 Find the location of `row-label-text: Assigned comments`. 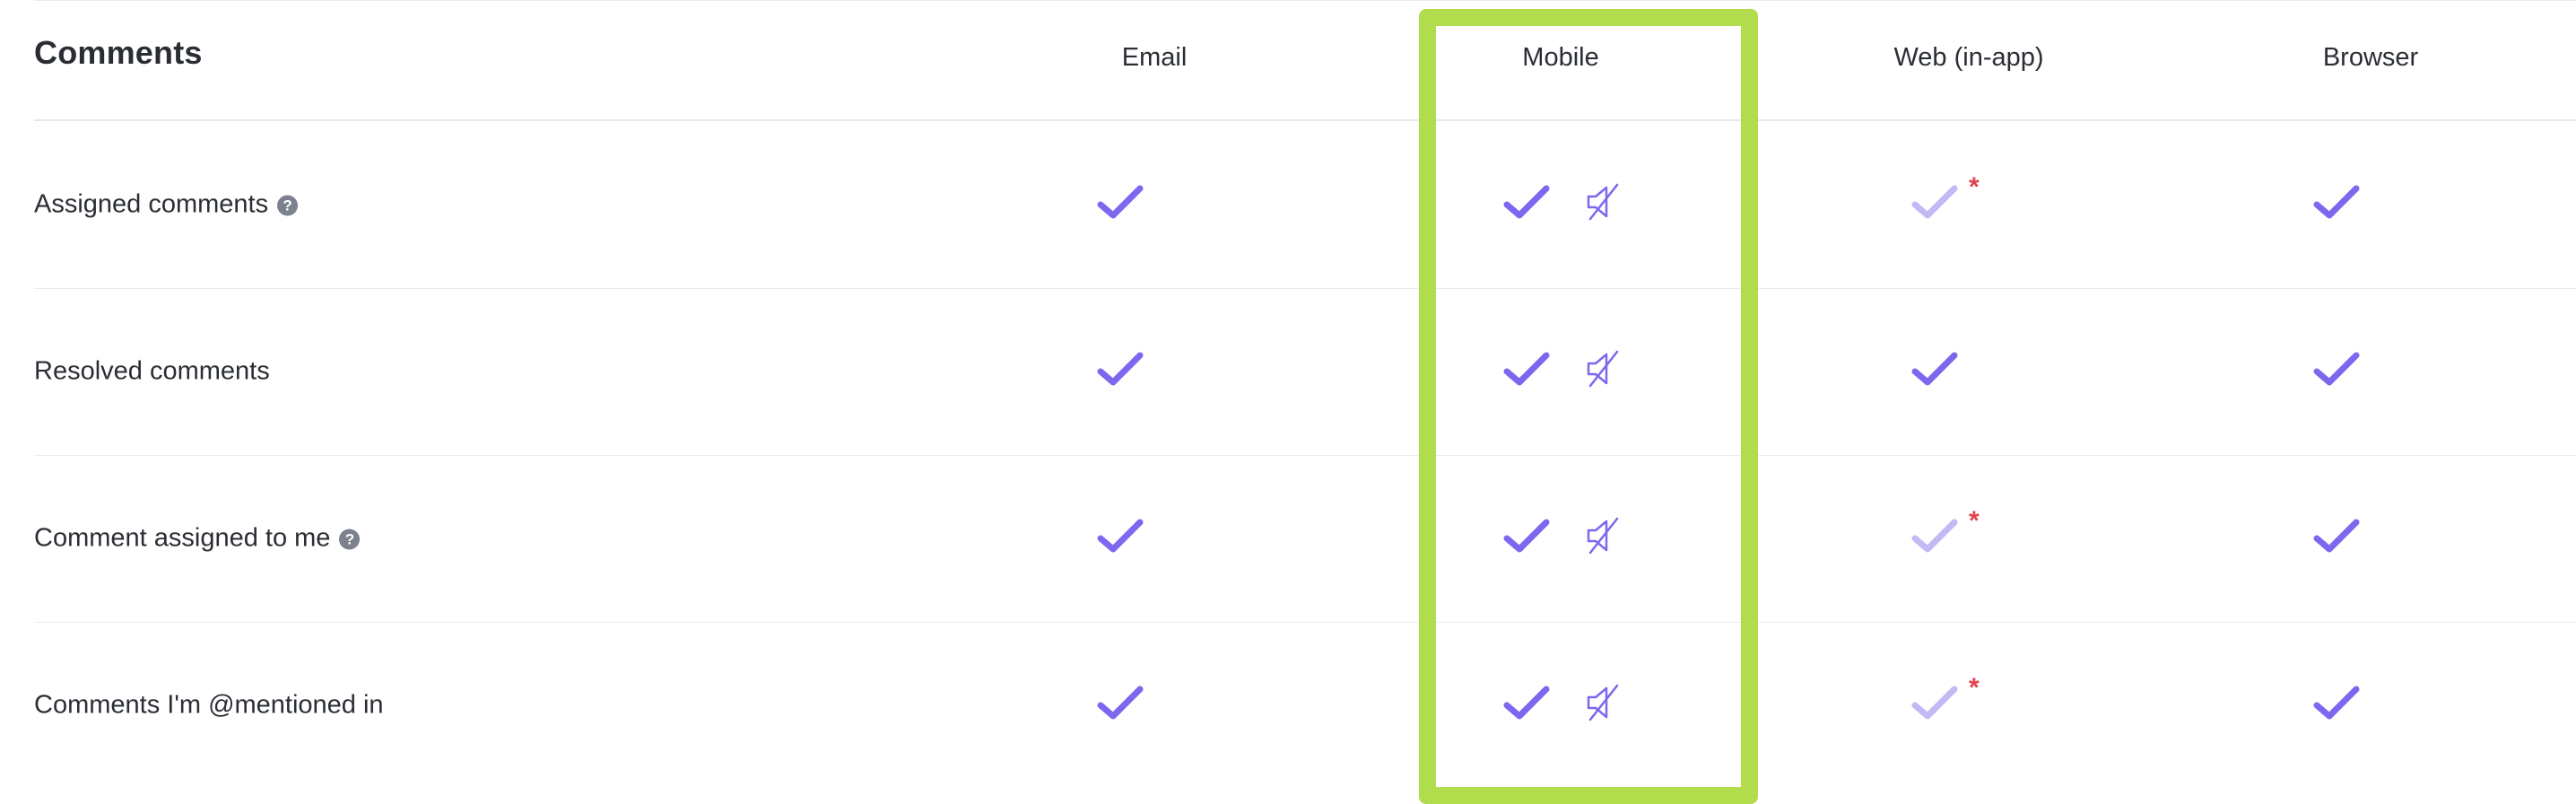

row-label-text: Assigned comments is located at coordinates (151, 204).